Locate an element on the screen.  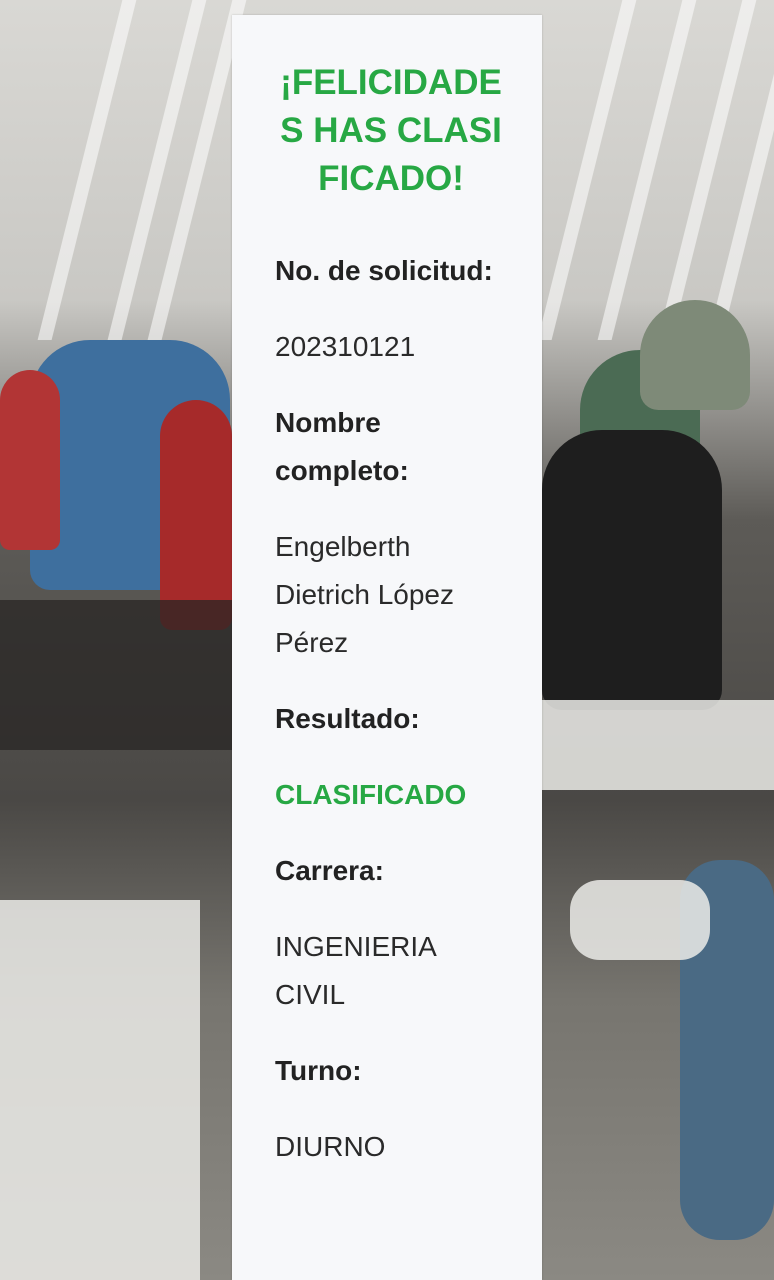
application-number-label: No. de solicitud: is located at coordinates (384, 270).